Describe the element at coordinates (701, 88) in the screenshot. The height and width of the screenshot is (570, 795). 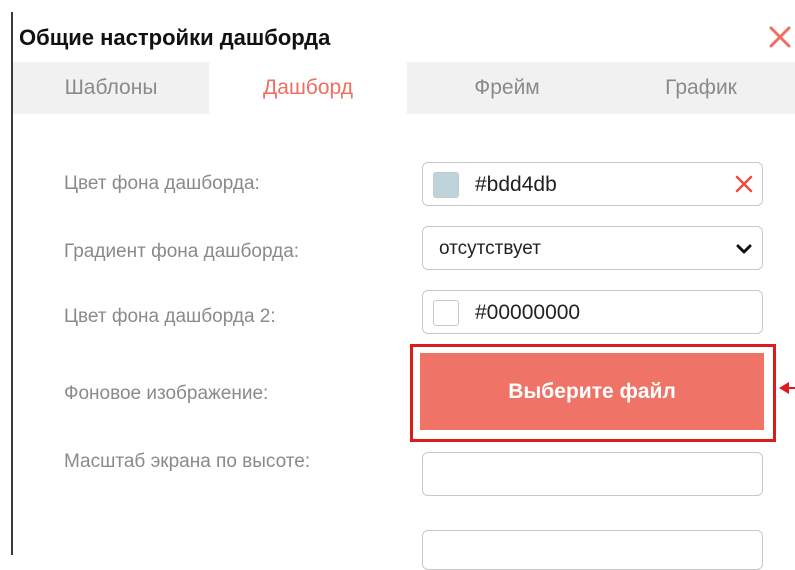
I see `tab-chart: График` at that location.